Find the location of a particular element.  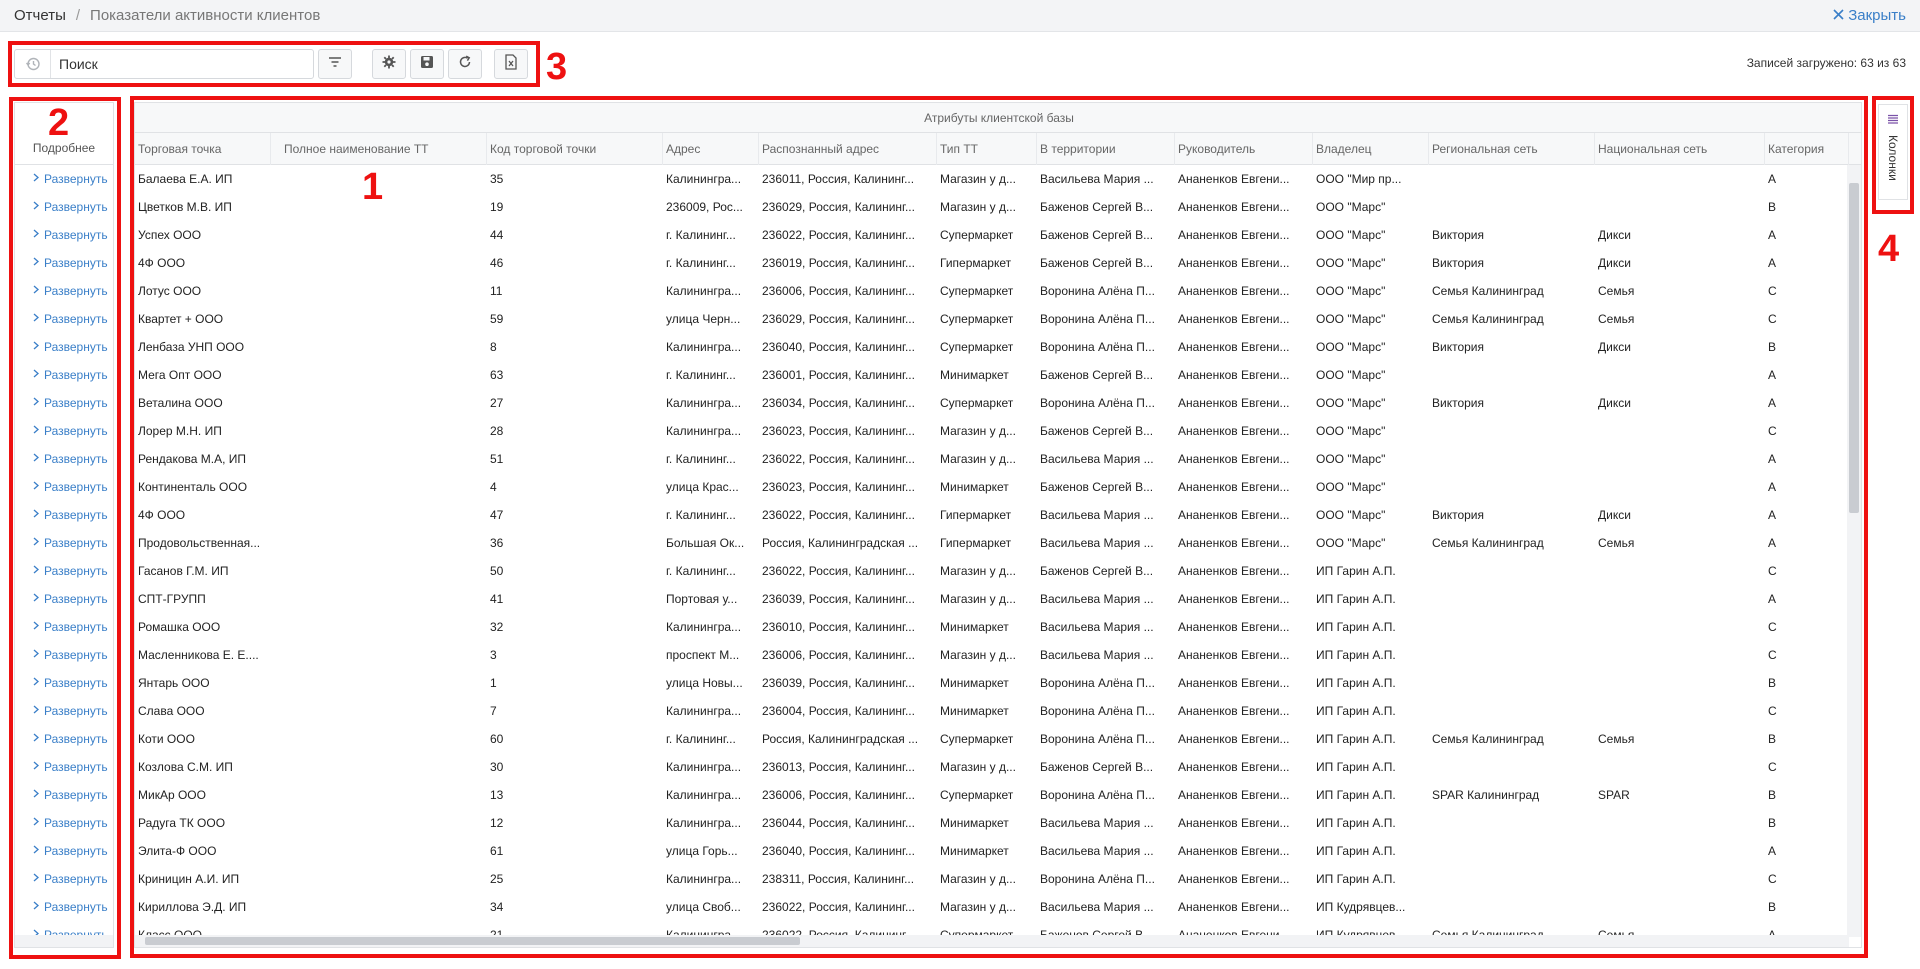

close-icon is located at coordinates (1838, 15).